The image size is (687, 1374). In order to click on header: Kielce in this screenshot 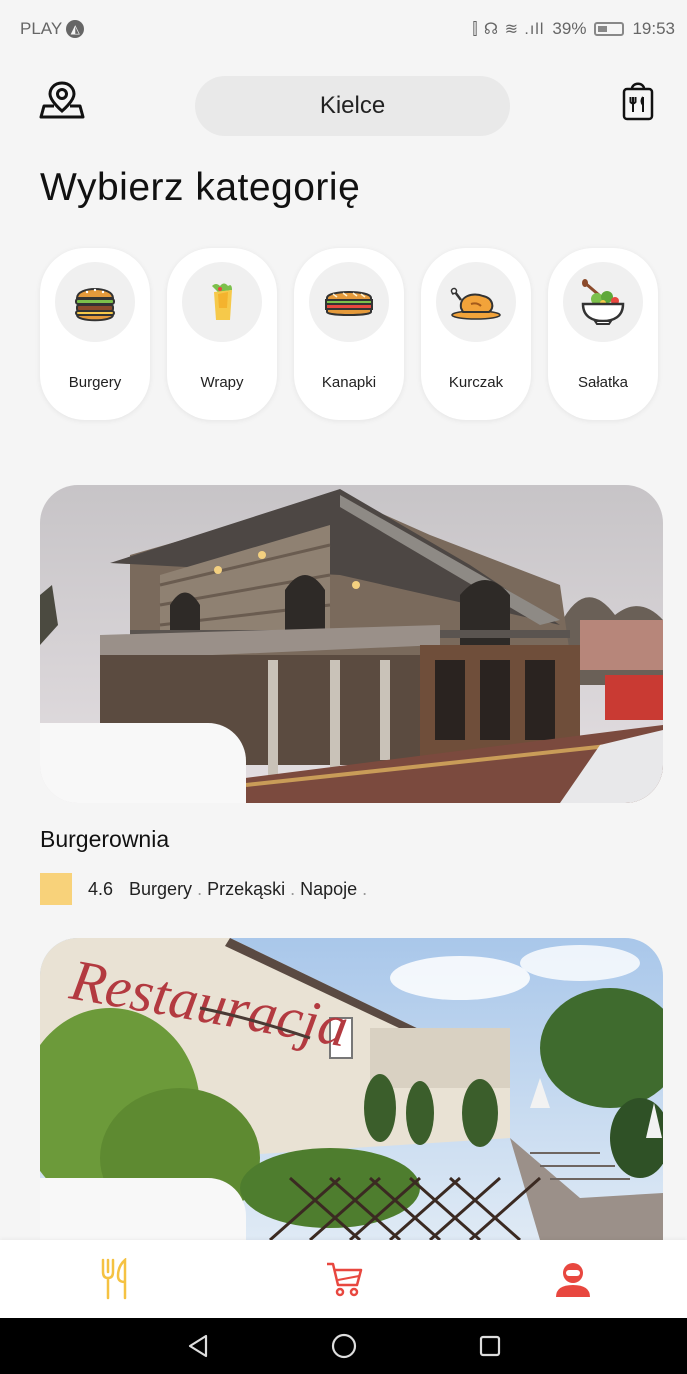, I will do `click(343, 107)`.